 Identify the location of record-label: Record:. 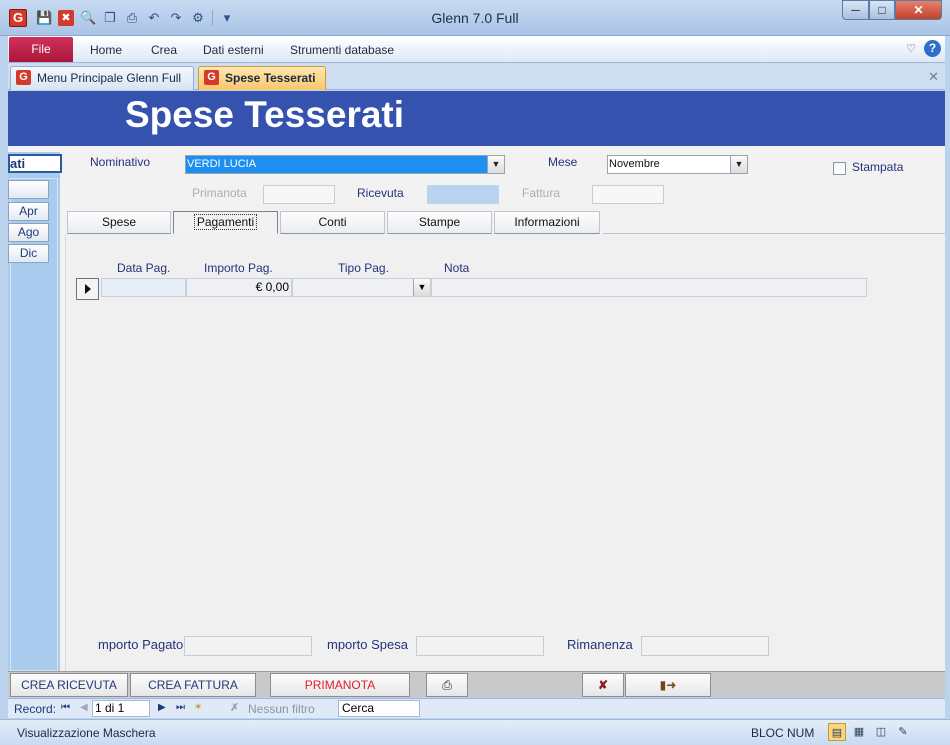
(35, 709).